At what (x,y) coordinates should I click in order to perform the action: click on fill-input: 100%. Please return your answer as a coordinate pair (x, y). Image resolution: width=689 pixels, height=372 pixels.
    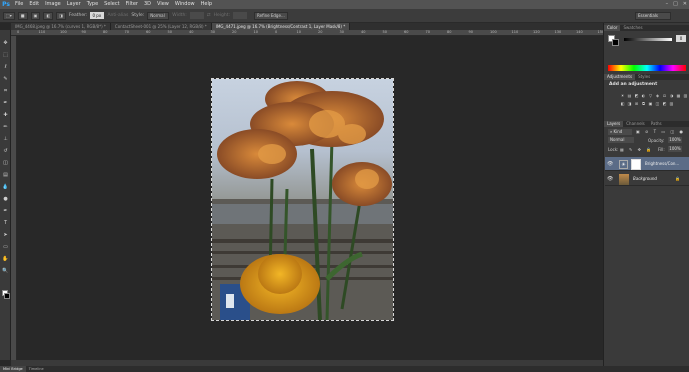
    Looking at the image, I should click on (675, 149).